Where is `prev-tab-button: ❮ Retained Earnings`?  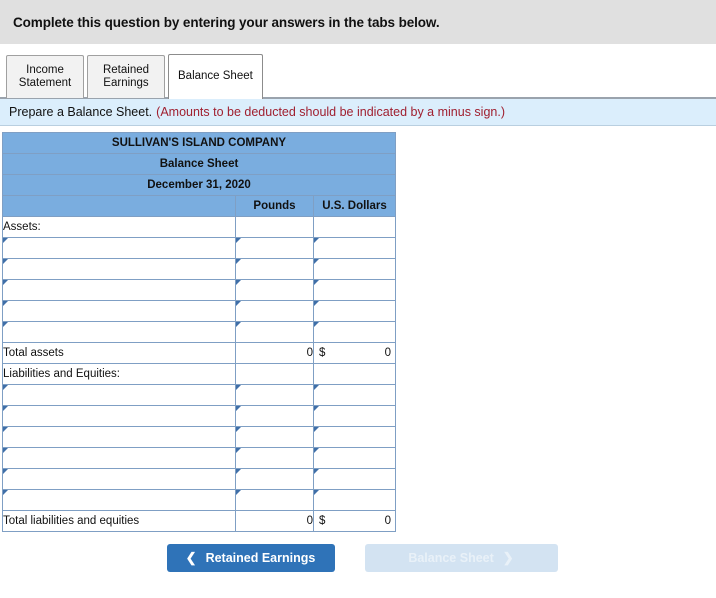
prev-tab-button: ❮ Retained Earnings is located at coordinates (250, 558).